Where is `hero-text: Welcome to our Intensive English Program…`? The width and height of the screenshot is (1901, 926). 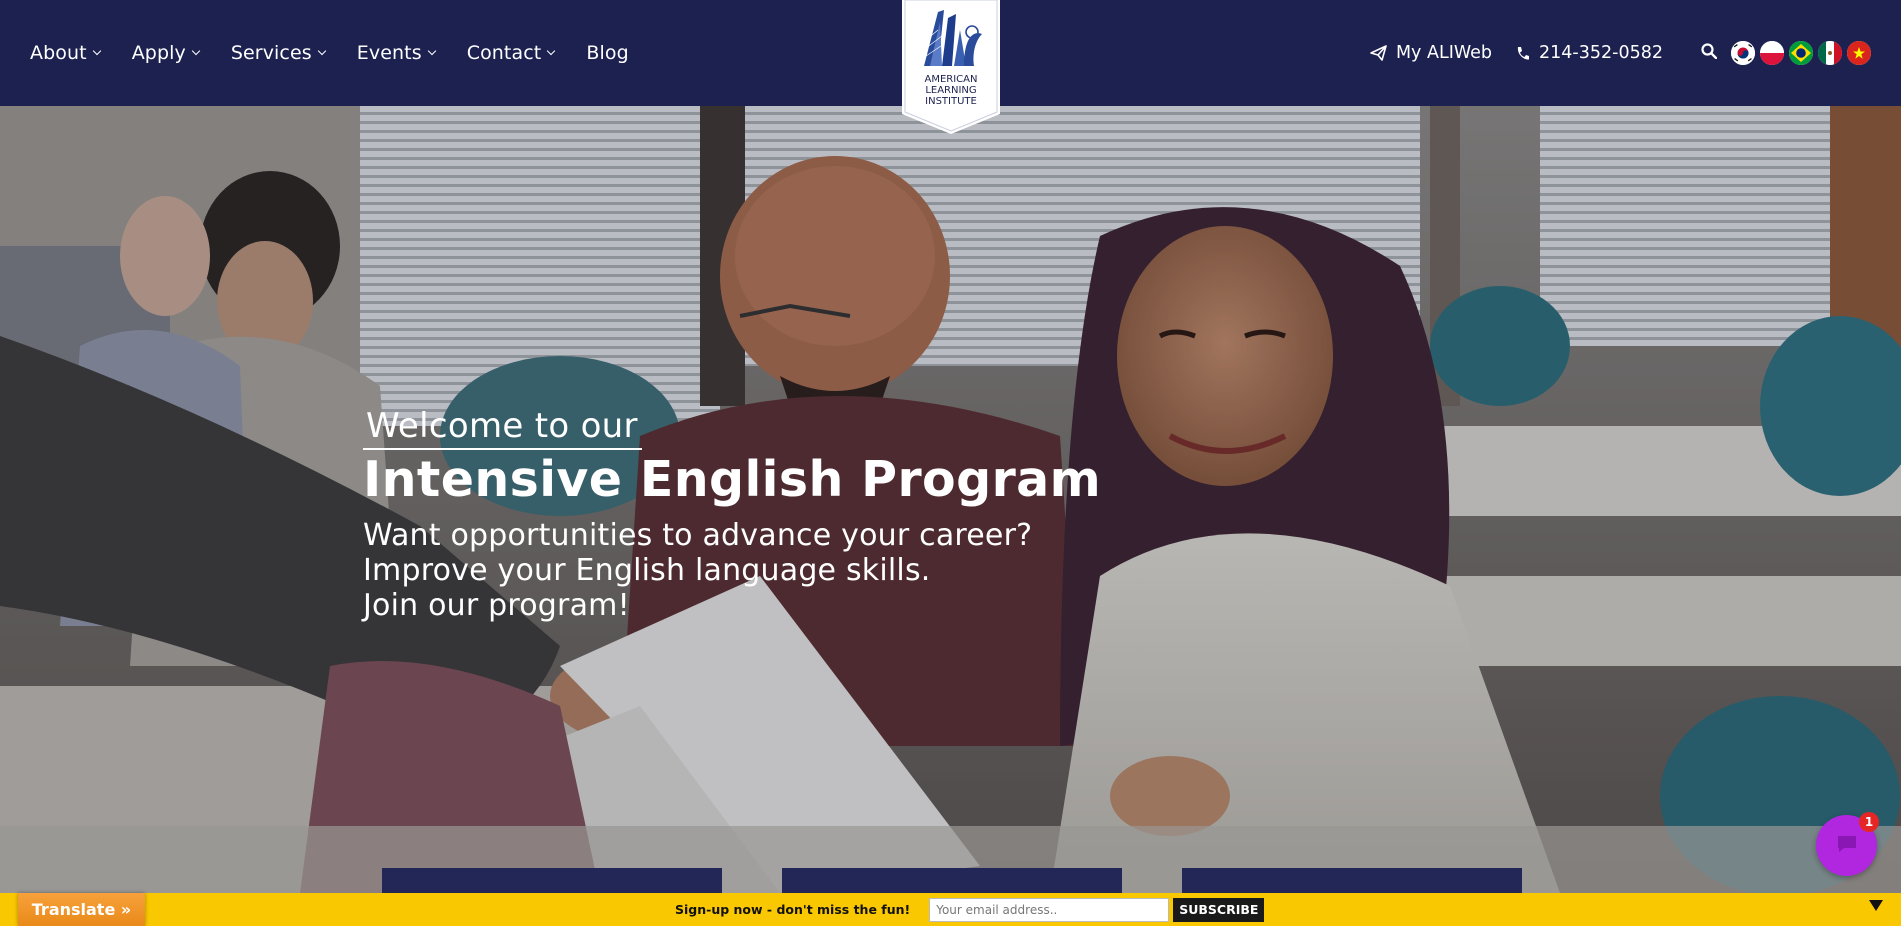
hero-text: Welcome to our Intensive English Program… is located at coordinates (732, 514).